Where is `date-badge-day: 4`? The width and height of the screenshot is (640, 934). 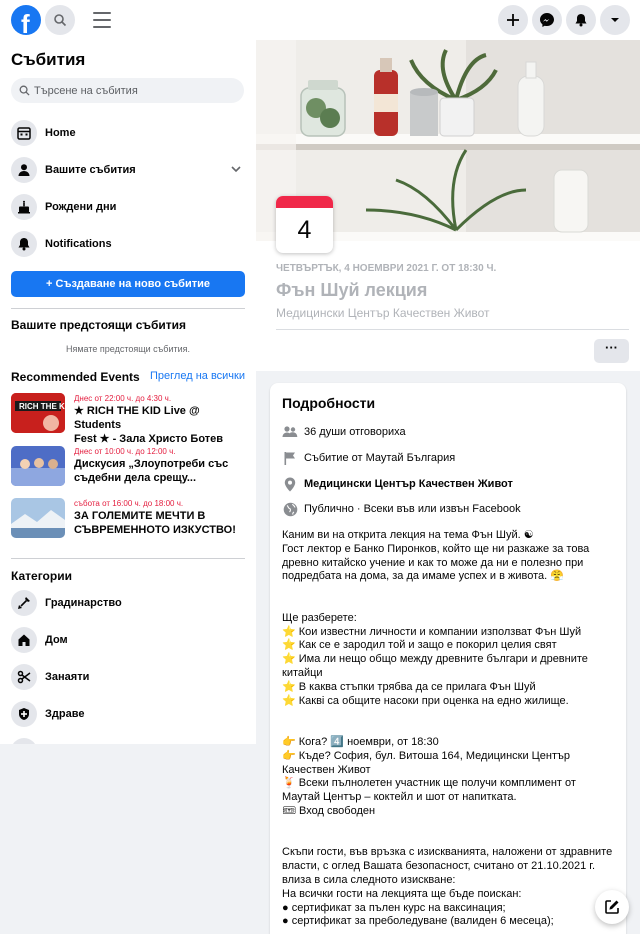 date-badge-day: 4 is located at coordinates (304, 230).